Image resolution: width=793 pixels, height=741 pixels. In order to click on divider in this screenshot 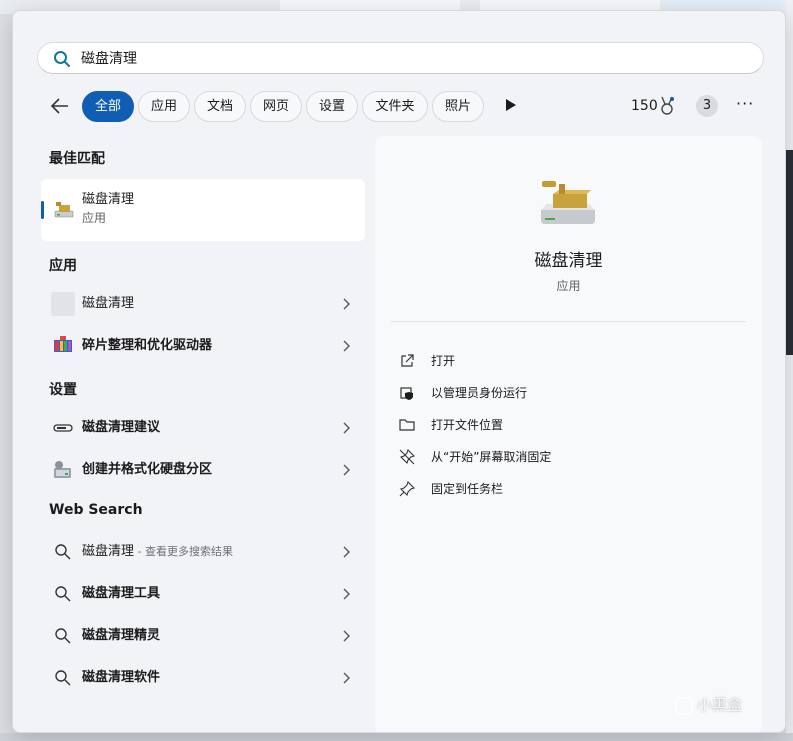, I will do `click(568, 321)`.